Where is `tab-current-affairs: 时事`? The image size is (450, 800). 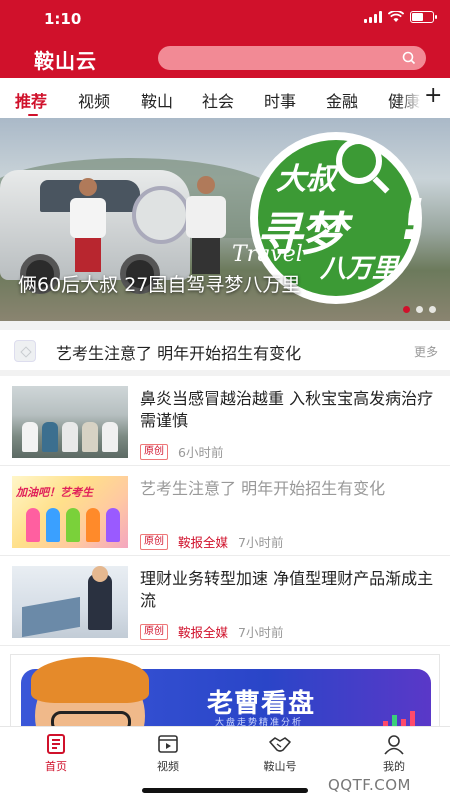 tab-current-affairs: 时事 is located at coordinates (280, 100).